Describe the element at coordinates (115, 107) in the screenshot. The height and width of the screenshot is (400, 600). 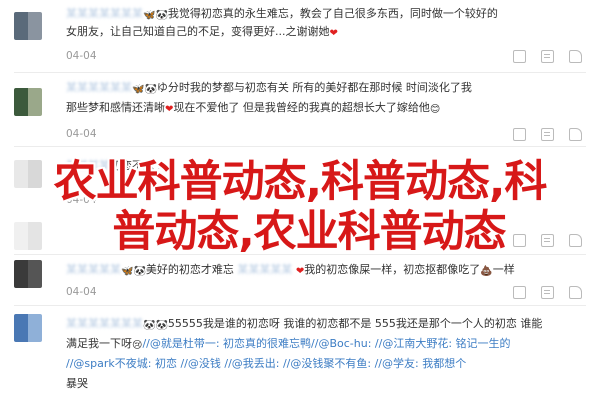
I see `comment-text: 那些梦和感情还清晰` at that location.